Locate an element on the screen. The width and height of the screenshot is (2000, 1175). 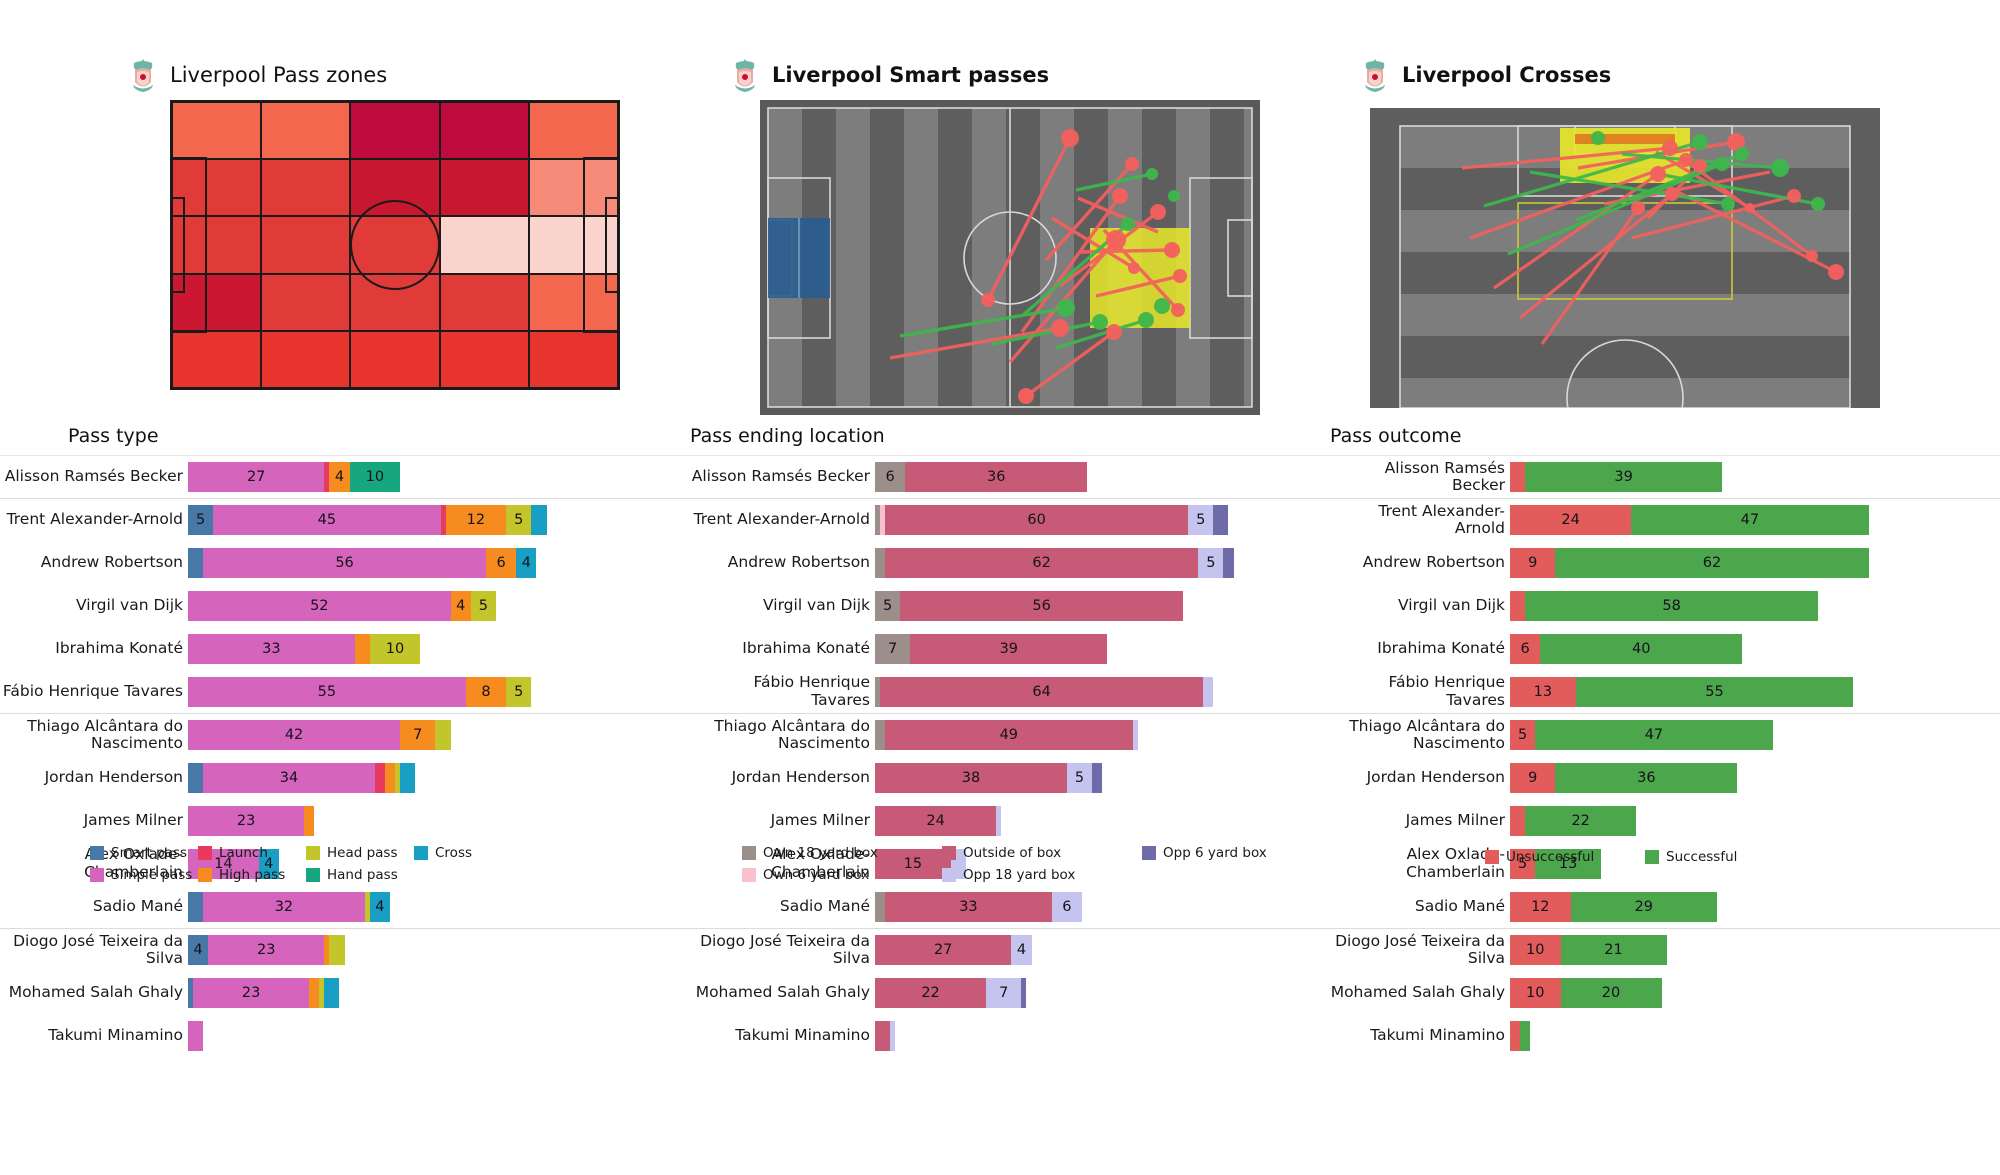
bar-segment: 40 is located at coordinates (1641, 648).